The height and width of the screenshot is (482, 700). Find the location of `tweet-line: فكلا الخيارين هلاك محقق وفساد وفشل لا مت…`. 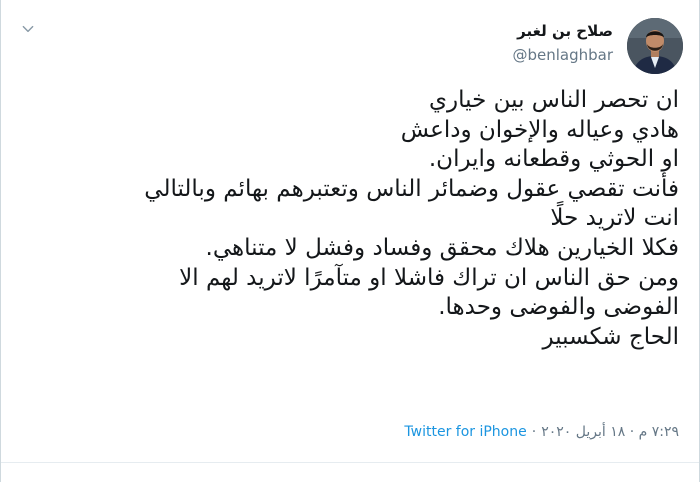

tweet-line: فكلا الخيارين هلاك محقق وفساد وفشل لا مت… is located at coordinates (442, 247).